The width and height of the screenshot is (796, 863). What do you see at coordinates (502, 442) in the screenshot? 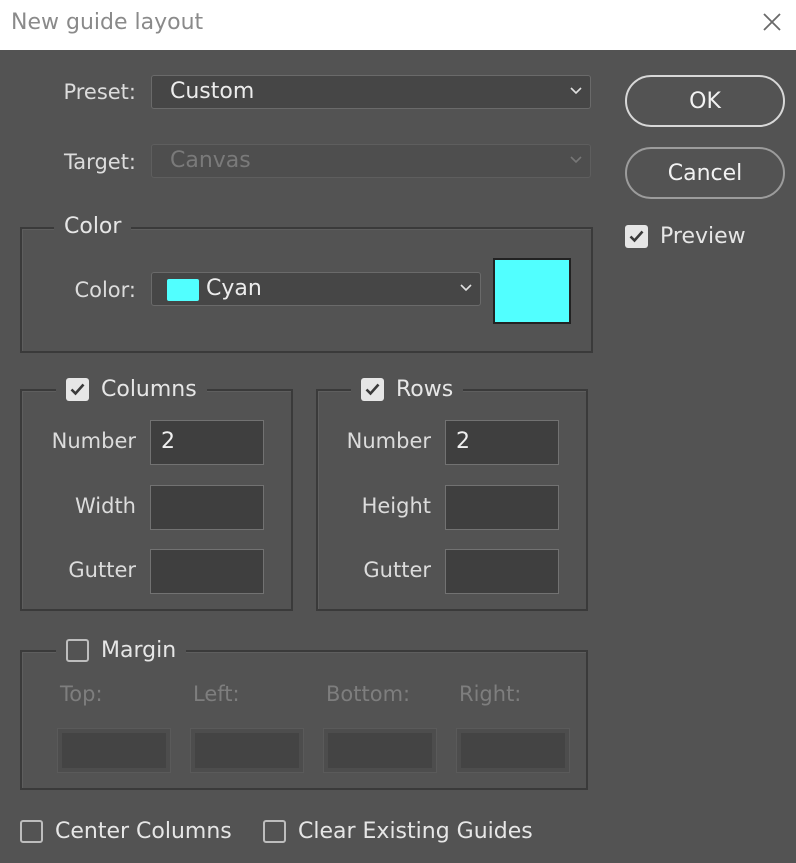
I see `rows-number-input: 2` at bounding box center [502, 442].